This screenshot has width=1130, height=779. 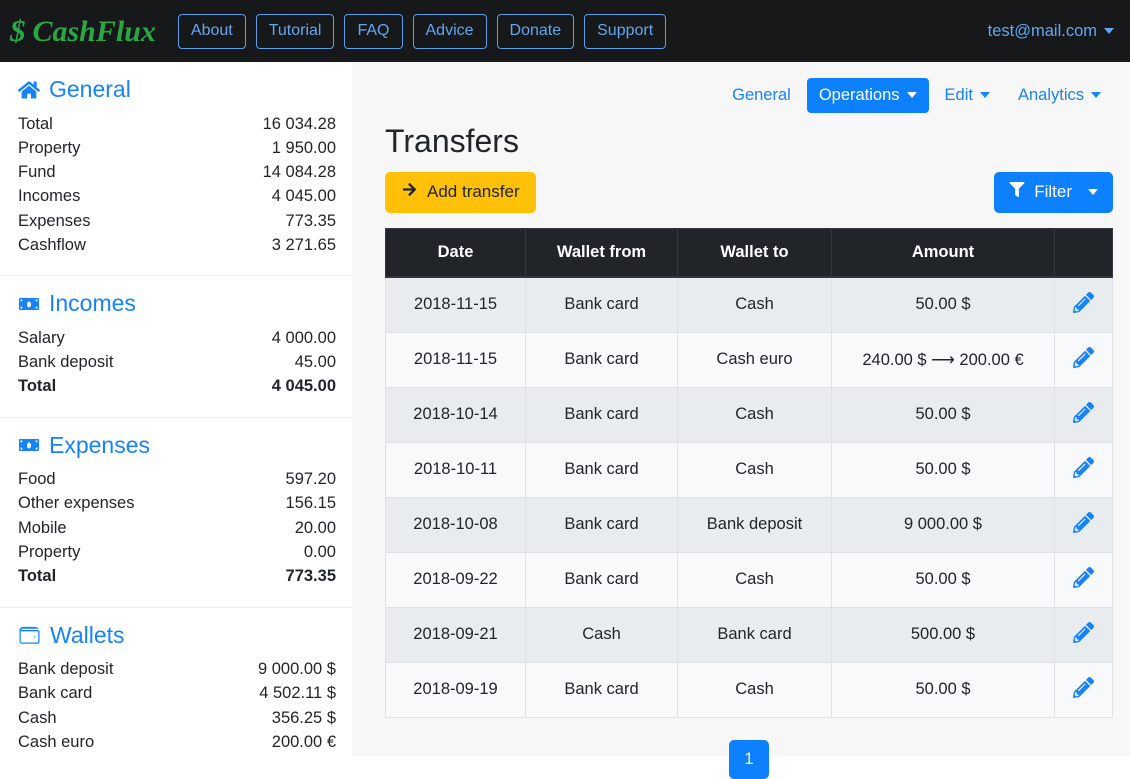 What do you see at coordinates (177, 479) in the screenshot?
I see `expenses-row-food: Food 597.20` at bounding box center [177, 479].